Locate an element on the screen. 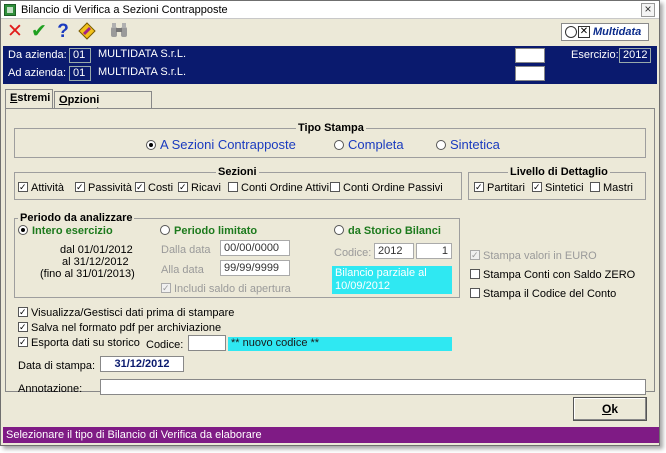 The width and height of the screenshot is (666, 453). chk-mastri: Mastri is located at coordinates (611, 188).